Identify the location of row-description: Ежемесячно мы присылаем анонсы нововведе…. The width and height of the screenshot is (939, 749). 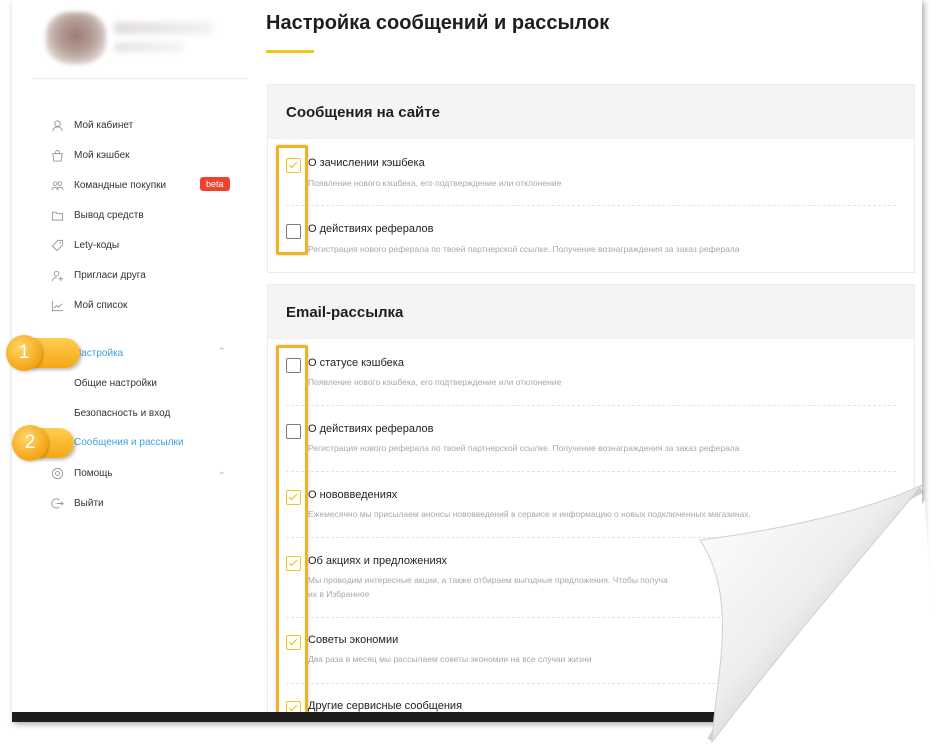
(529, 514).